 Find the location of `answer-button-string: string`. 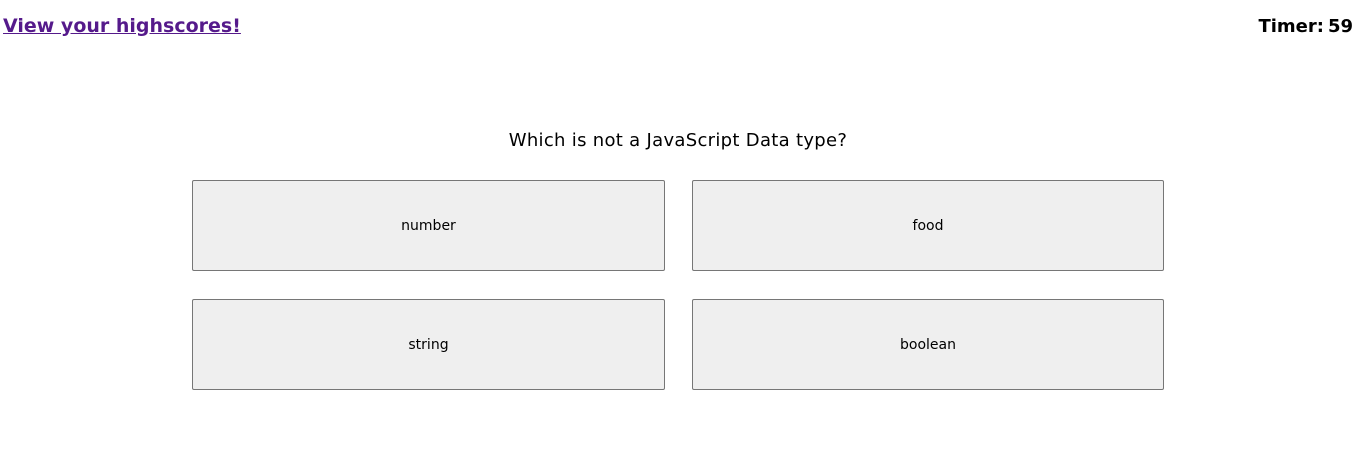

answer-button-string: string is located at coordinates (428, 344).